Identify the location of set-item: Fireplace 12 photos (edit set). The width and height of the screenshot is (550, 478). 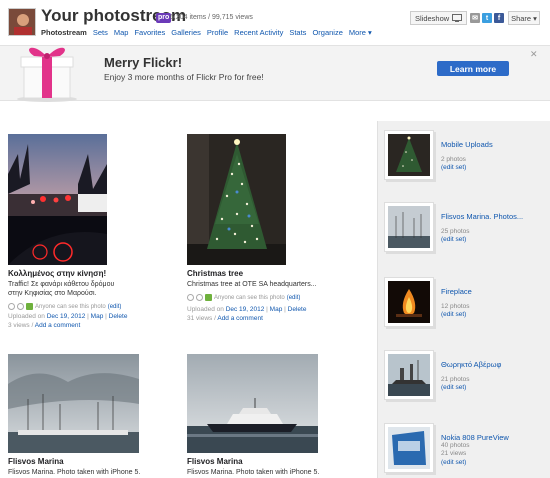
(464, 307).